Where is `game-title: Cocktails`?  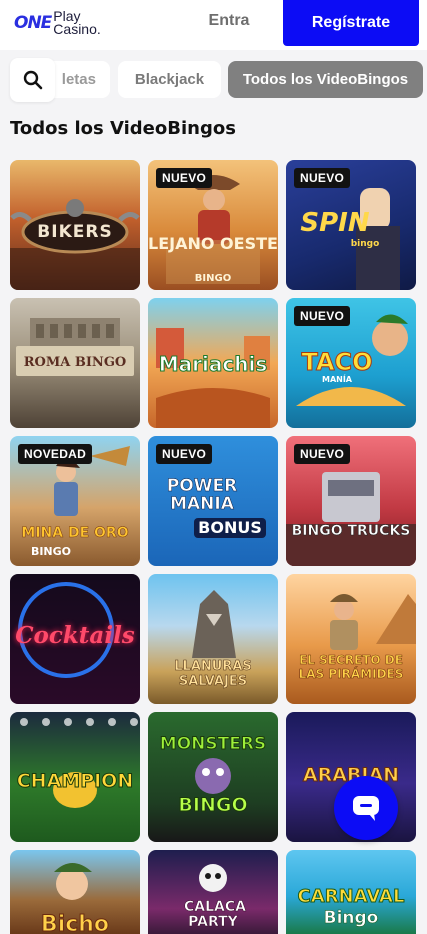 game-title: Cocktails is located at coordinates (75, 635).